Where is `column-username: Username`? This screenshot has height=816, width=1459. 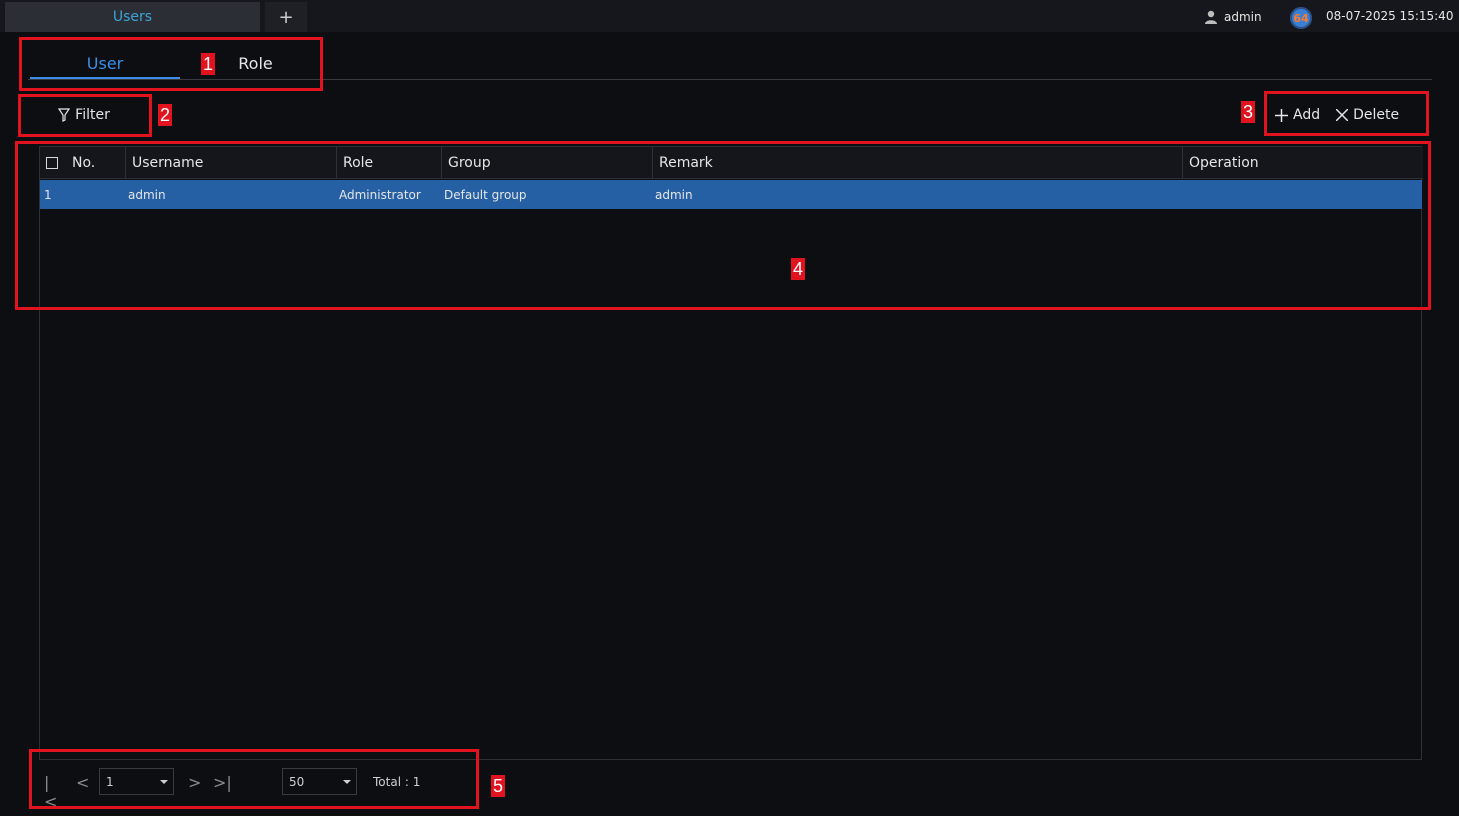
column-username: Username is located at coordinates (230, 163).